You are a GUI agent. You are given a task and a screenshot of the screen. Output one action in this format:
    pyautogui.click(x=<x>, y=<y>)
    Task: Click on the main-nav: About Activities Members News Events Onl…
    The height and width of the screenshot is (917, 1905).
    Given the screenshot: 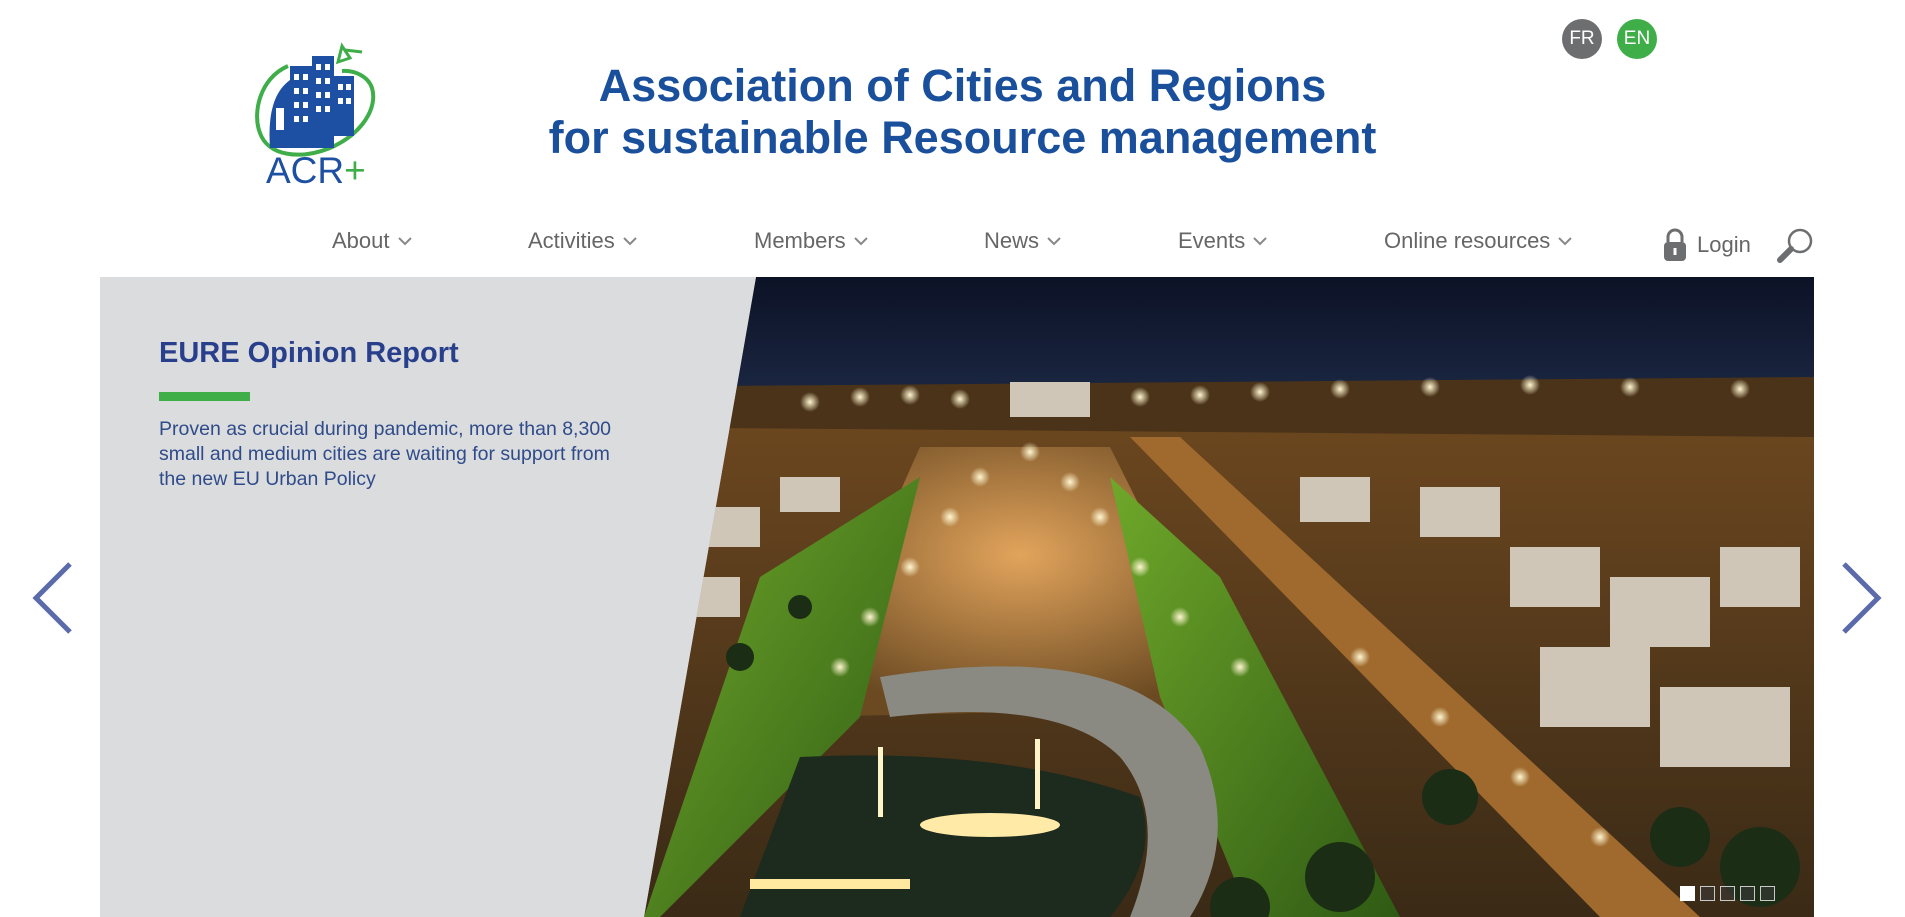 What is the action you would take?
    pyautogui.click(x=952, y=245)
    